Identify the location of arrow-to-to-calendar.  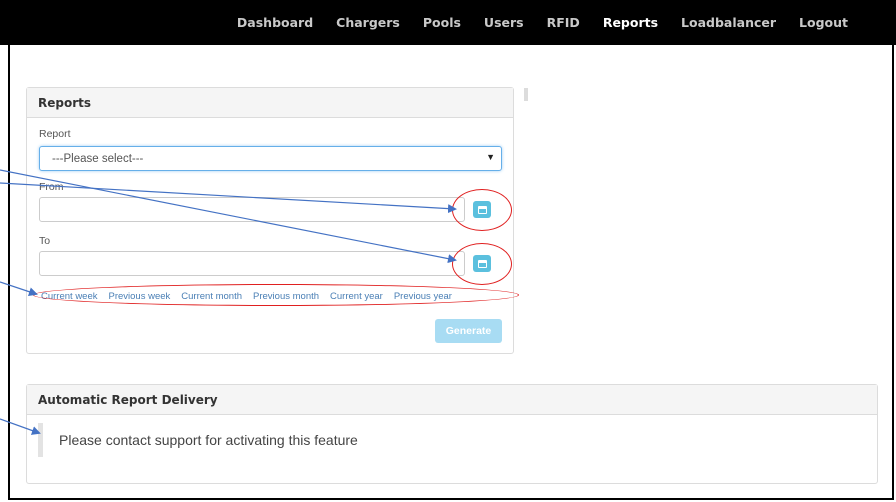
(228, 216).